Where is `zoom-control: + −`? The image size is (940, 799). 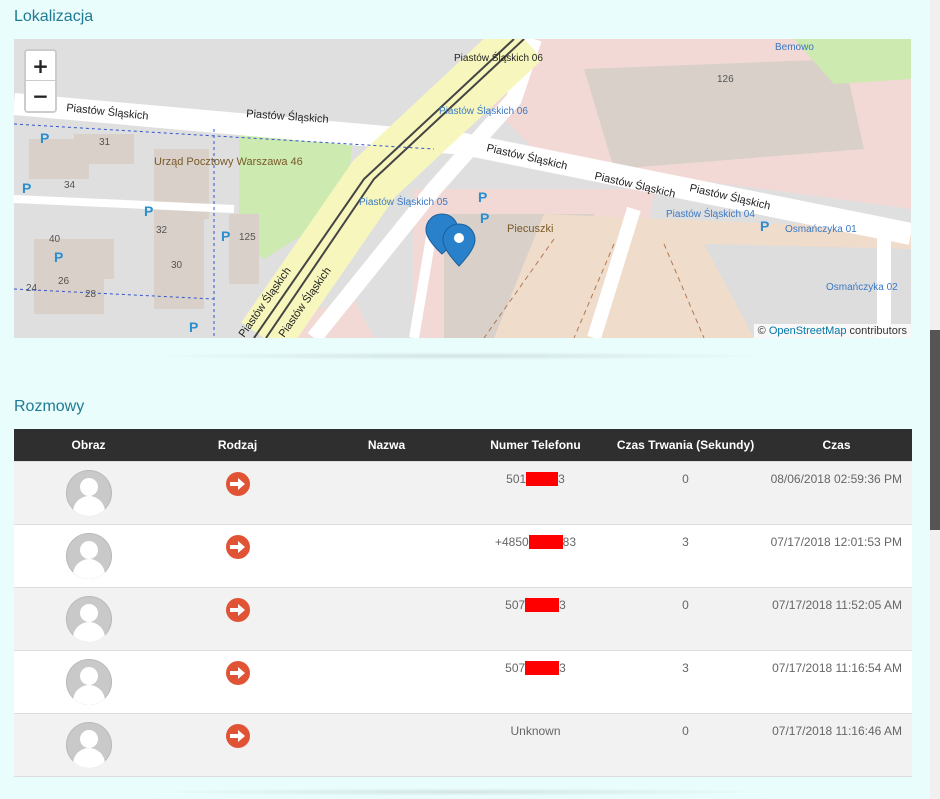 zoom-control: + − is located at coordinates (40, 81).